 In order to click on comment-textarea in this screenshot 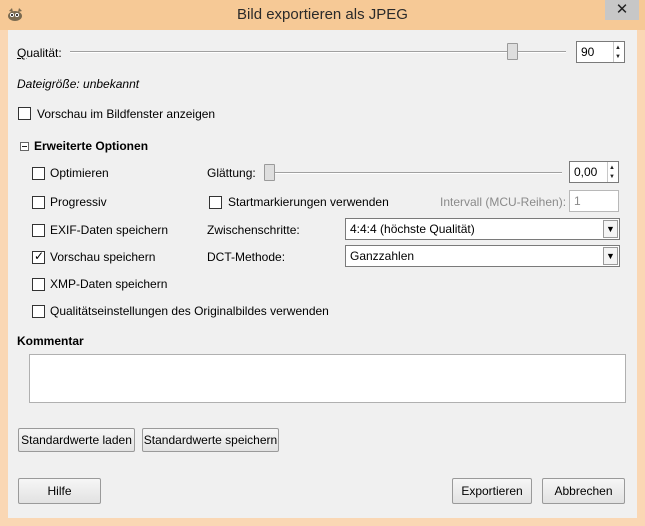, I will do `click(327, 378)`.